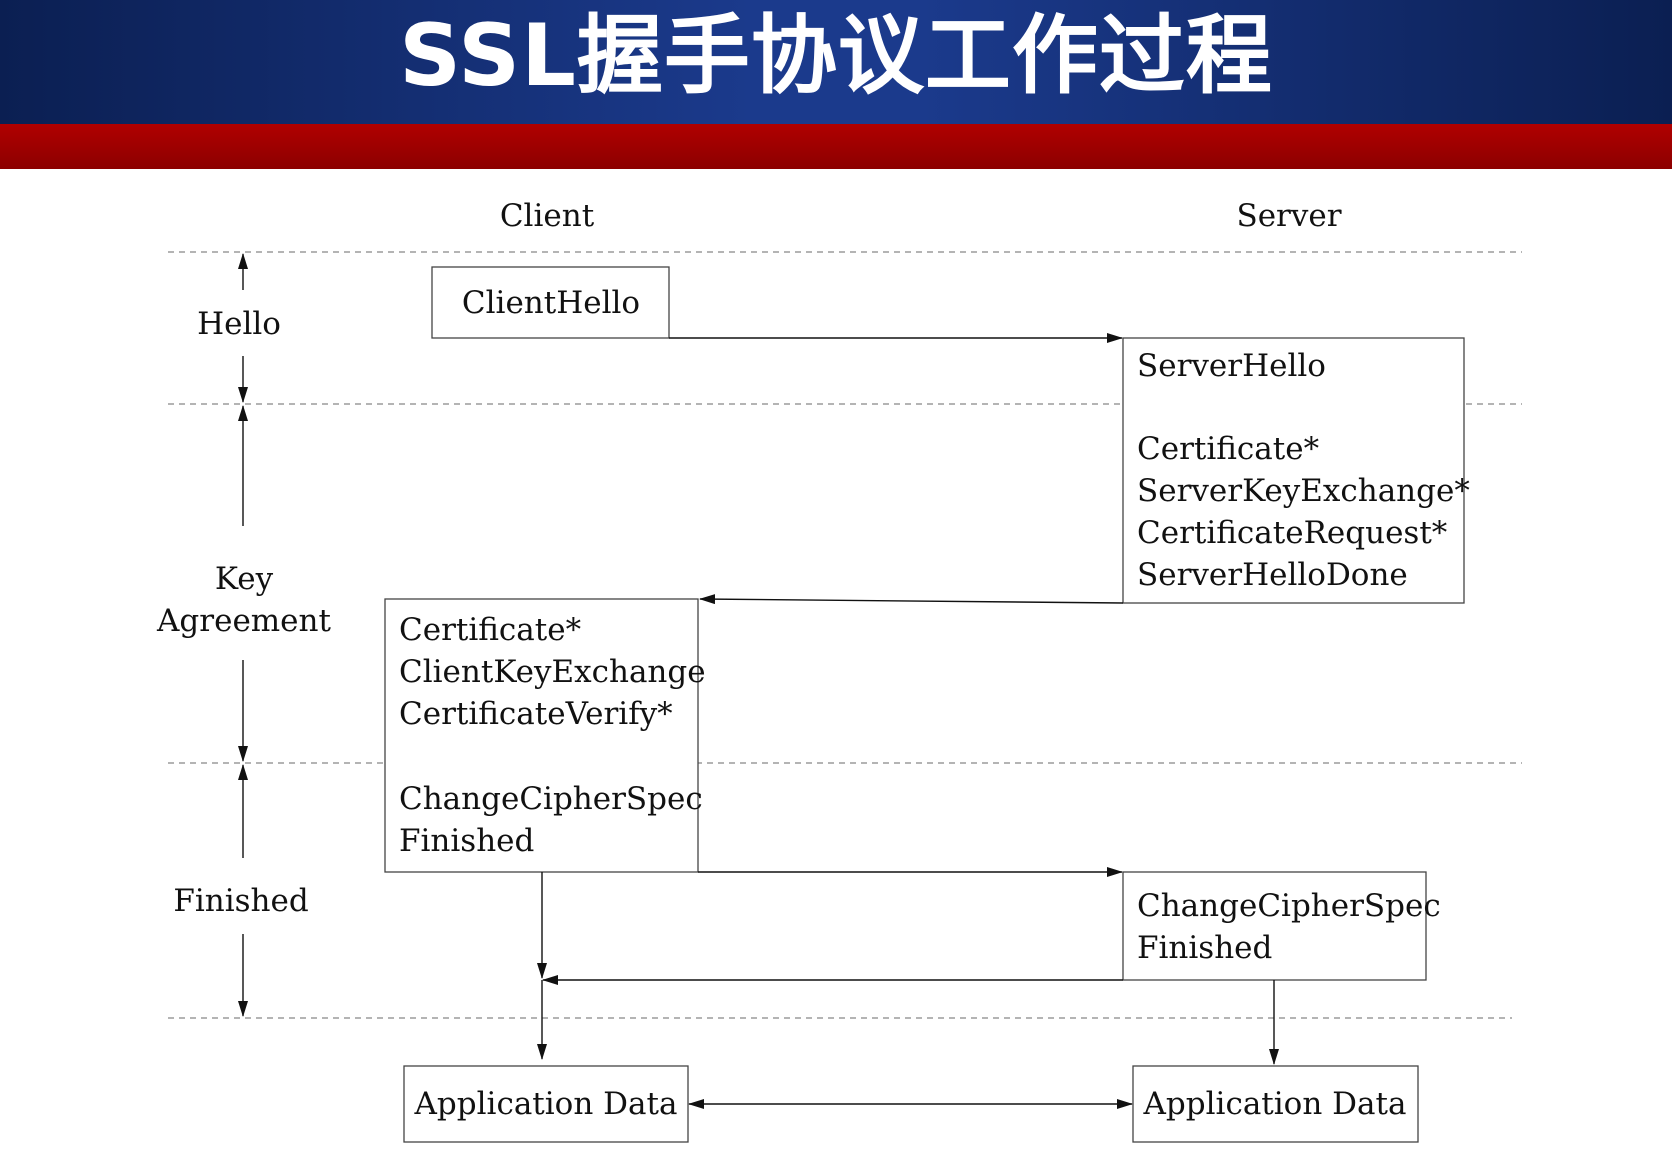 The height and width of the screenshot is (1150, 1672). Describe the element at coordinates (1272, 575) in the screenshot. I see `server-msg-hello-done: ServerHelloDone` at that location.